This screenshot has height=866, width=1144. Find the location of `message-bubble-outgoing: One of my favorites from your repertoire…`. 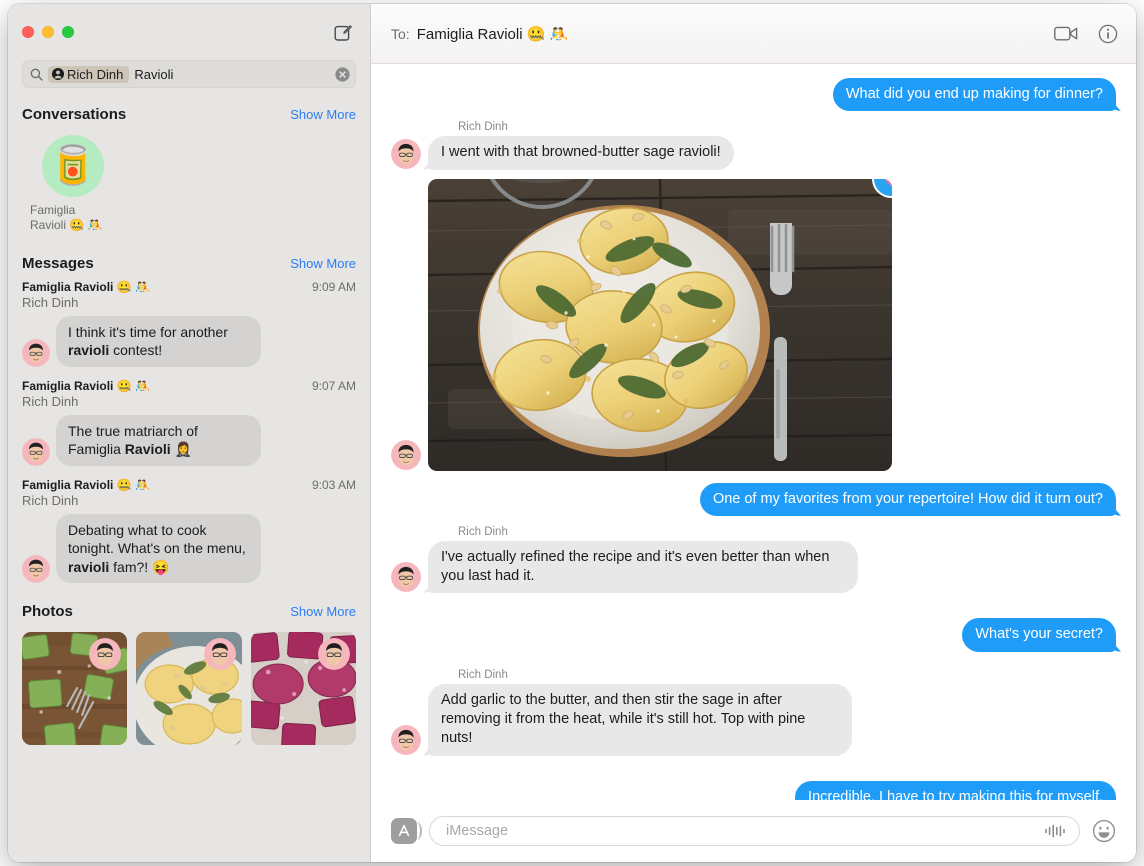

message-bubble-outgoing: One of my favorites from your repertoire… is located at coordinates (907, 499).